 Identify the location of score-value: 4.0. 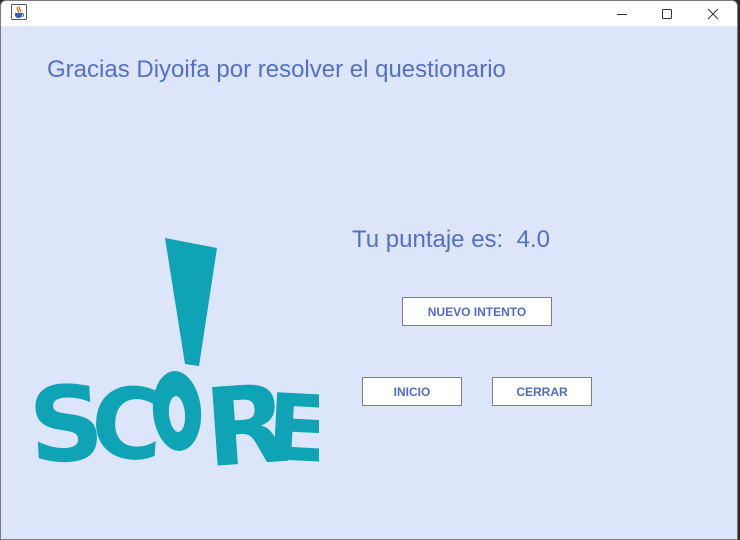
(533, 239).